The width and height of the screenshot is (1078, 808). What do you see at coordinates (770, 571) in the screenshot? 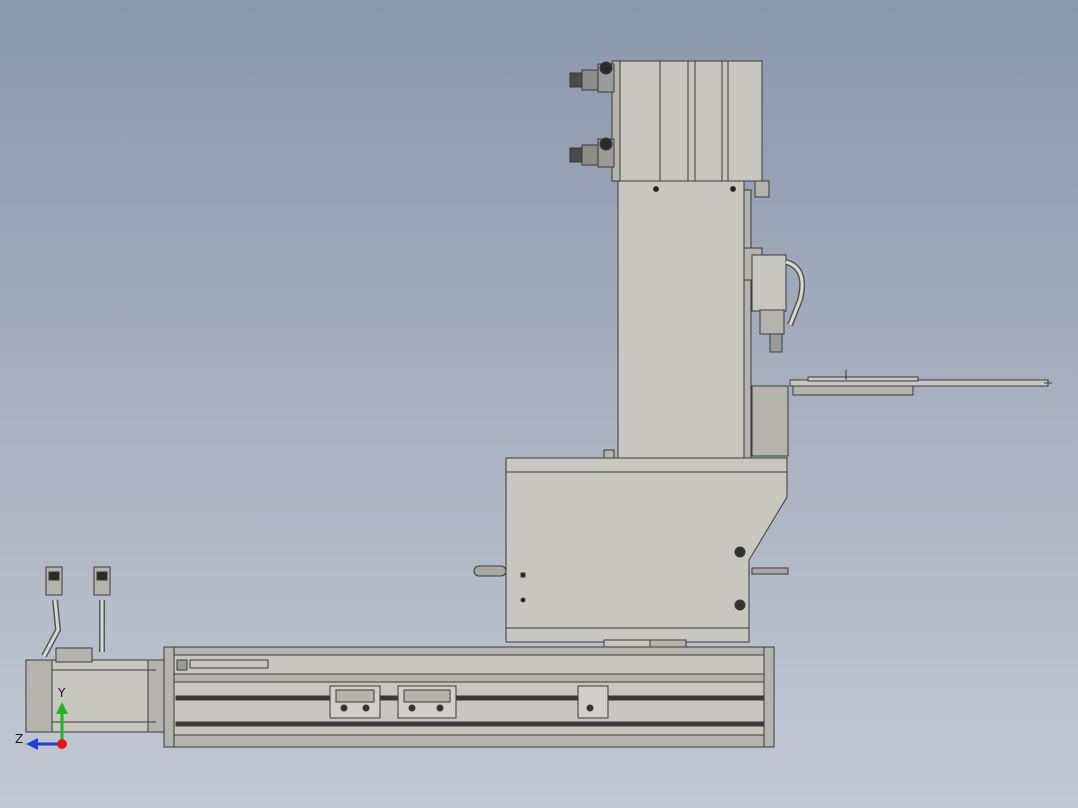
I see `right-pin` at bounding box center [770, 571].